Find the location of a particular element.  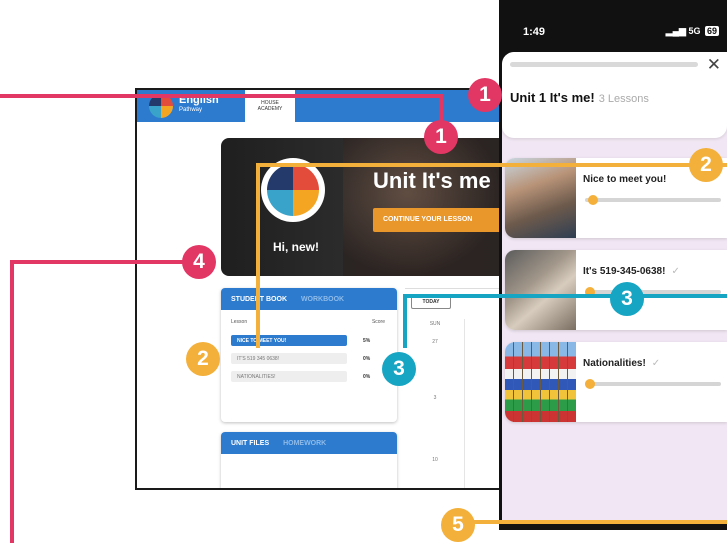

lesson-table-header: Lesson Score is located at coordinates (309, 319).